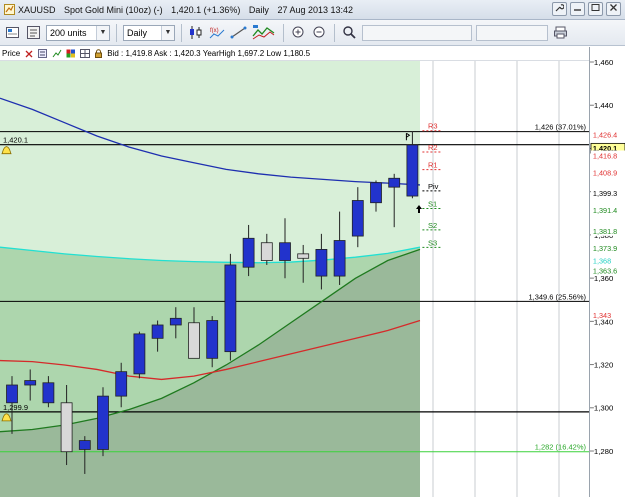 This screenshot has width=625, height=497. I want to click on fibonacci-label: 1,349.6 (25.56%), so click(557, 296).